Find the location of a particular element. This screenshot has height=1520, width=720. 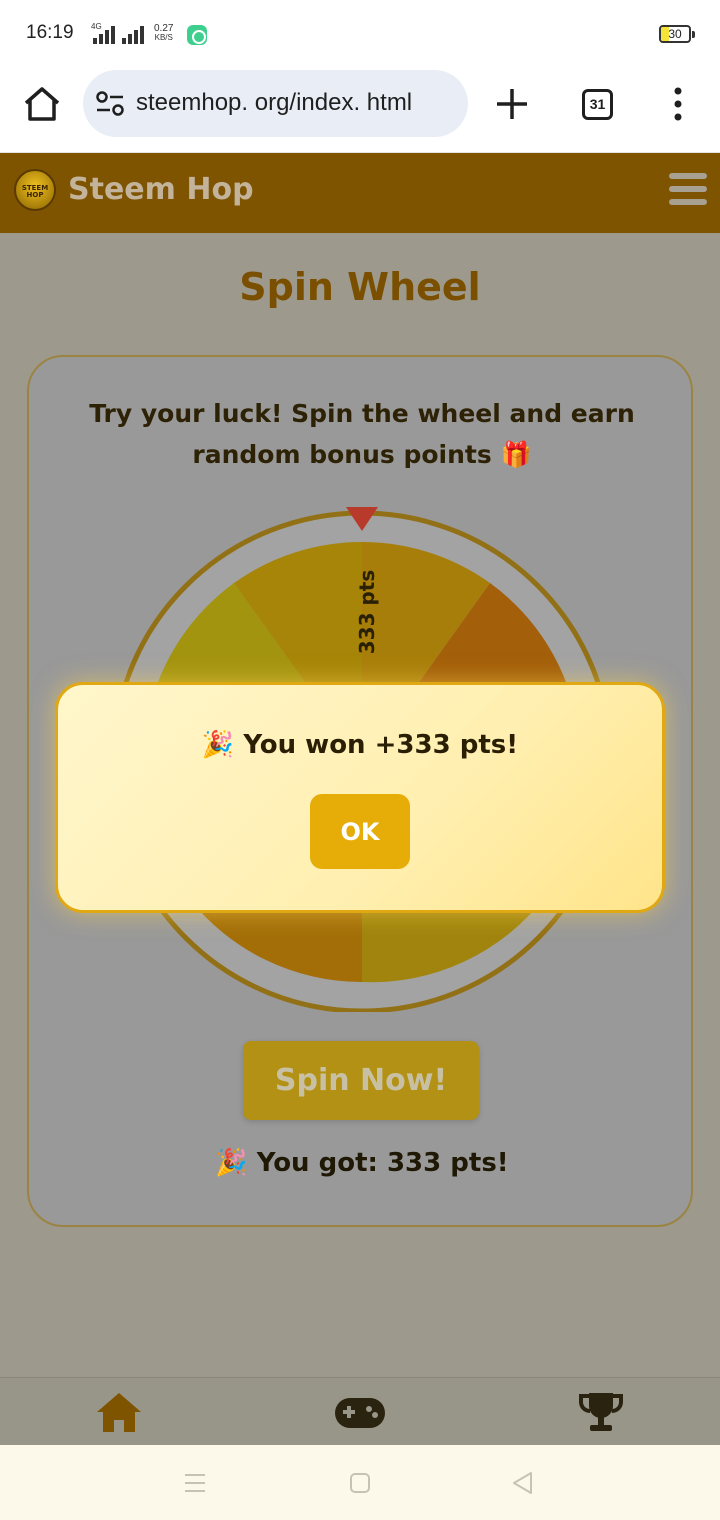

win-message: 🎉 You won +333 pts! is located at coordinates (360, 745).